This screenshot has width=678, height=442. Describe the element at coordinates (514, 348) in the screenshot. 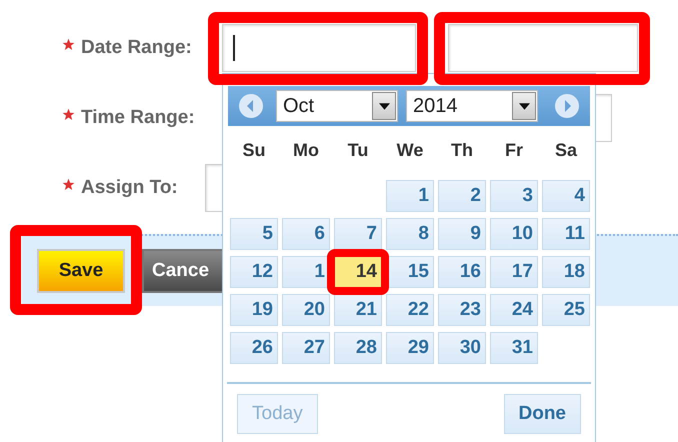

I see `day-cell: 31` at that location.